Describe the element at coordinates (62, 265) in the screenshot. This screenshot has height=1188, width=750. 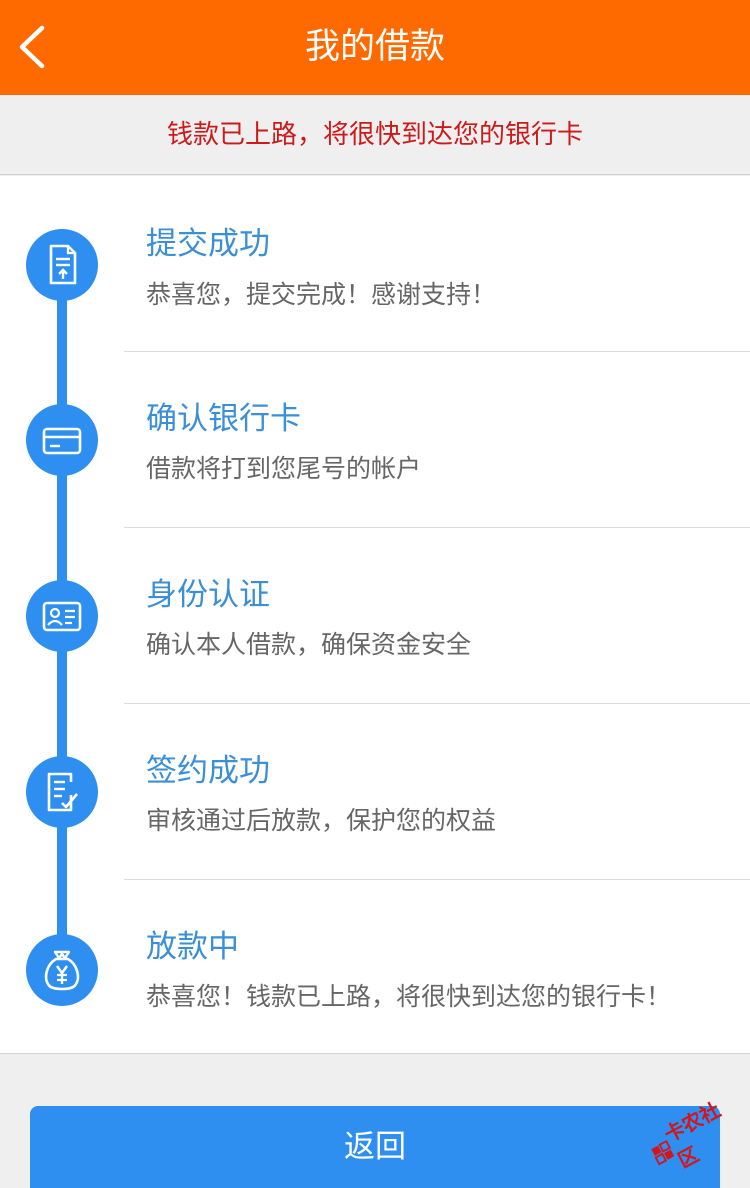
I see `document-upload-icon` at that location.